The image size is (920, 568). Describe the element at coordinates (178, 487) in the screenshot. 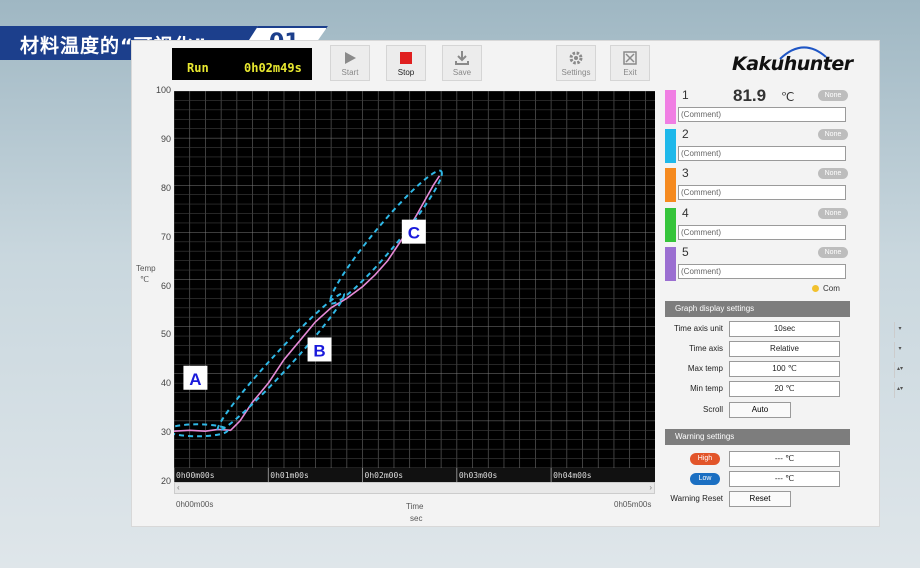

I see `scroll-left-icon: ‹` at that location.